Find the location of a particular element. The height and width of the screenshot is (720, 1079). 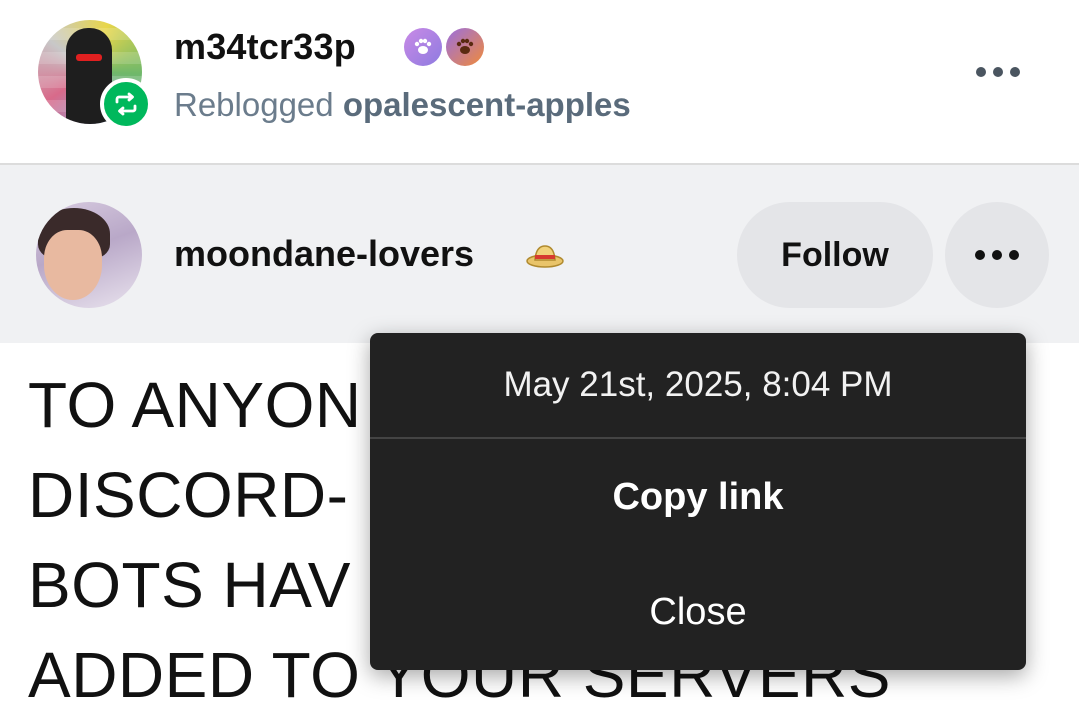

post-timestamp: May 21st, 2025, 8:04 PM is located at coordinates (698, 384).